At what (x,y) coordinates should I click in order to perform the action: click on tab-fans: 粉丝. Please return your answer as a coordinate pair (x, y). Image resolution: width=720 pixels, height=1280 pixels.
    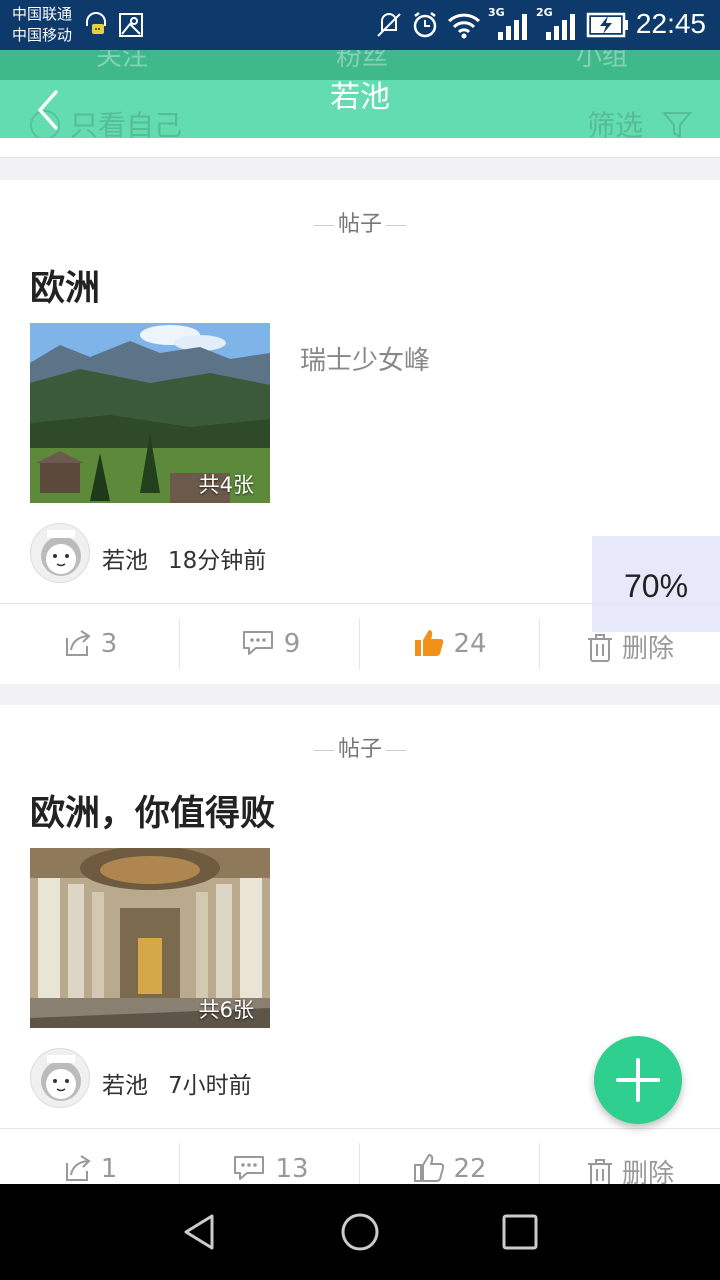
    Looking at the image, I should click on (362, 61).